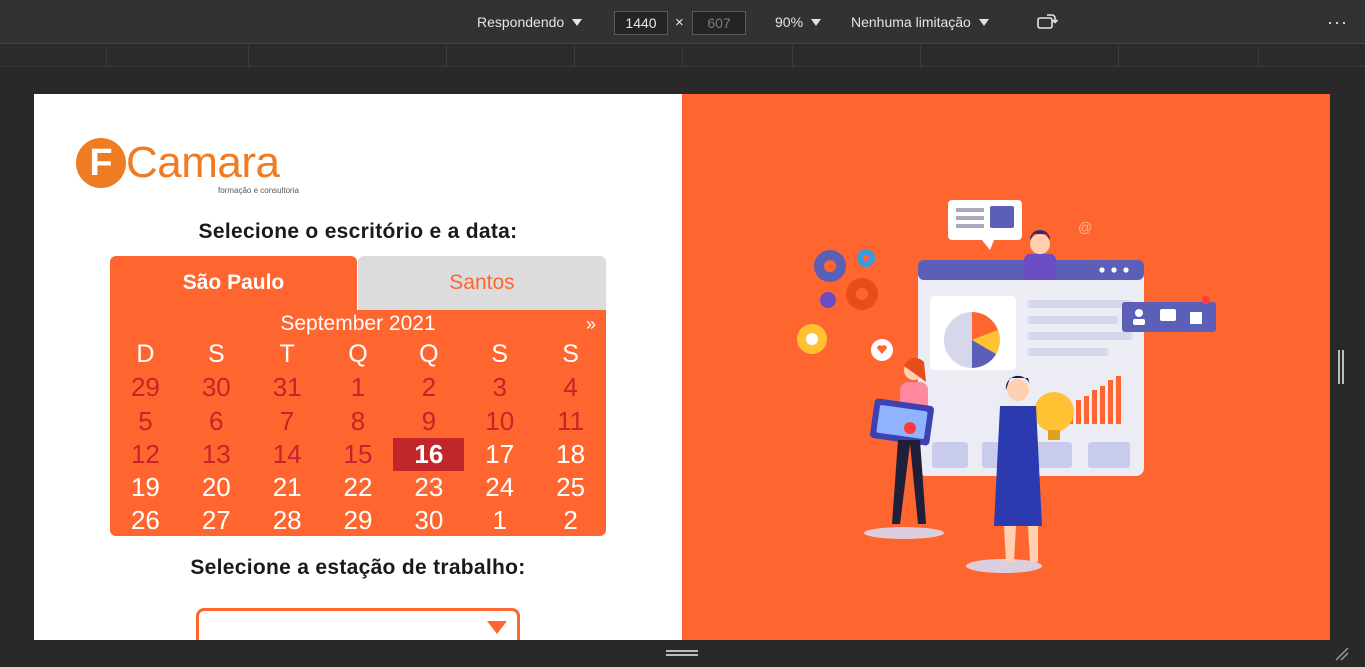 This screenshot has height=667, width=1365. What do you see at coordinates (570, 454) in the screenshot?
I see `calendar-day: 18` at bounding box center [570, 454].